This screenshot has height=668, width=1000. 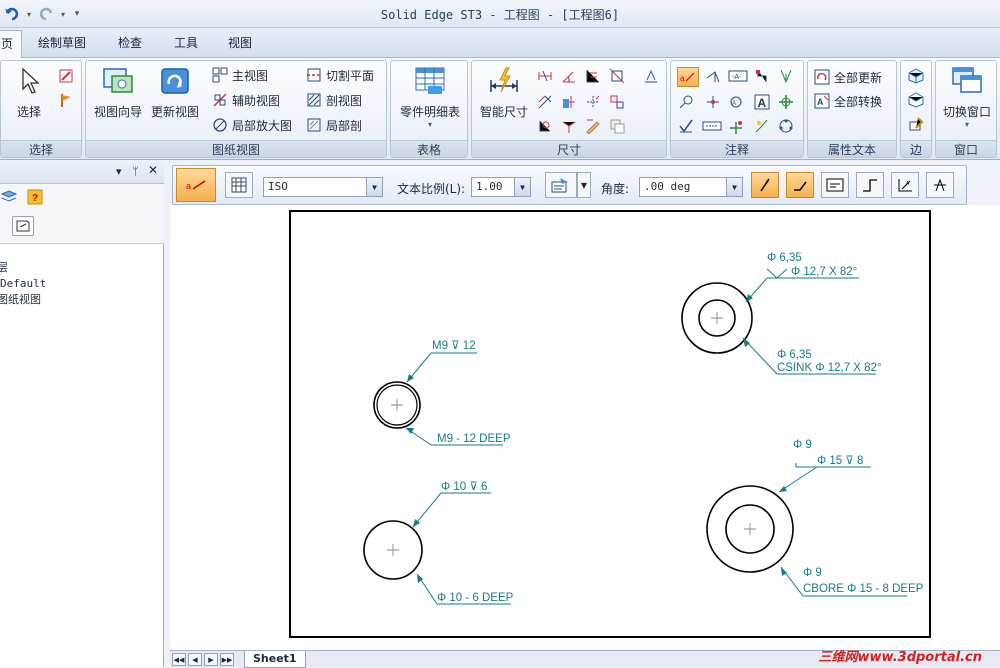 What do you see at coordinates (786, 102) in the screenshot?
I see `center-mark-icon` at bounding box center [786, 102].